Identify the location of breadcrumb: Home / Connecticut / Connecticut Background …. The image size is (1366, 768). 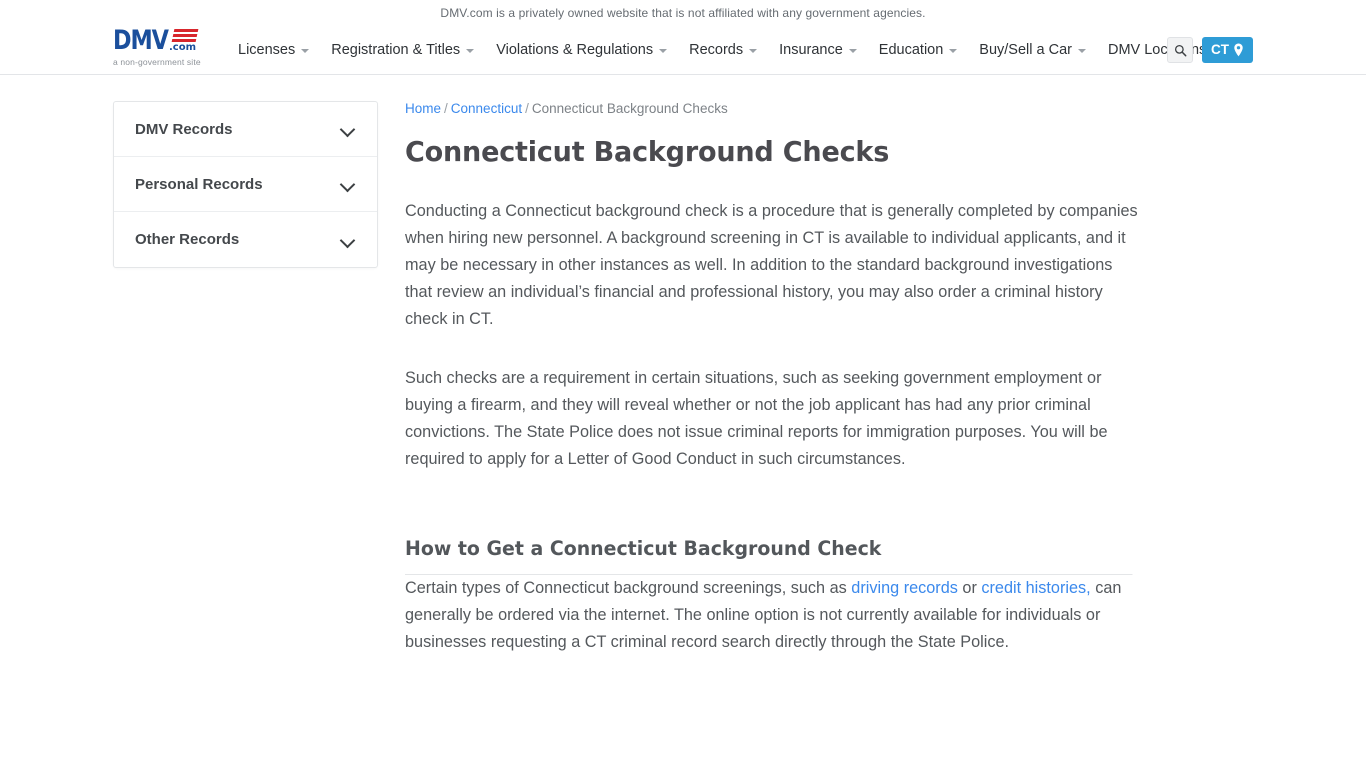
(780, 109).